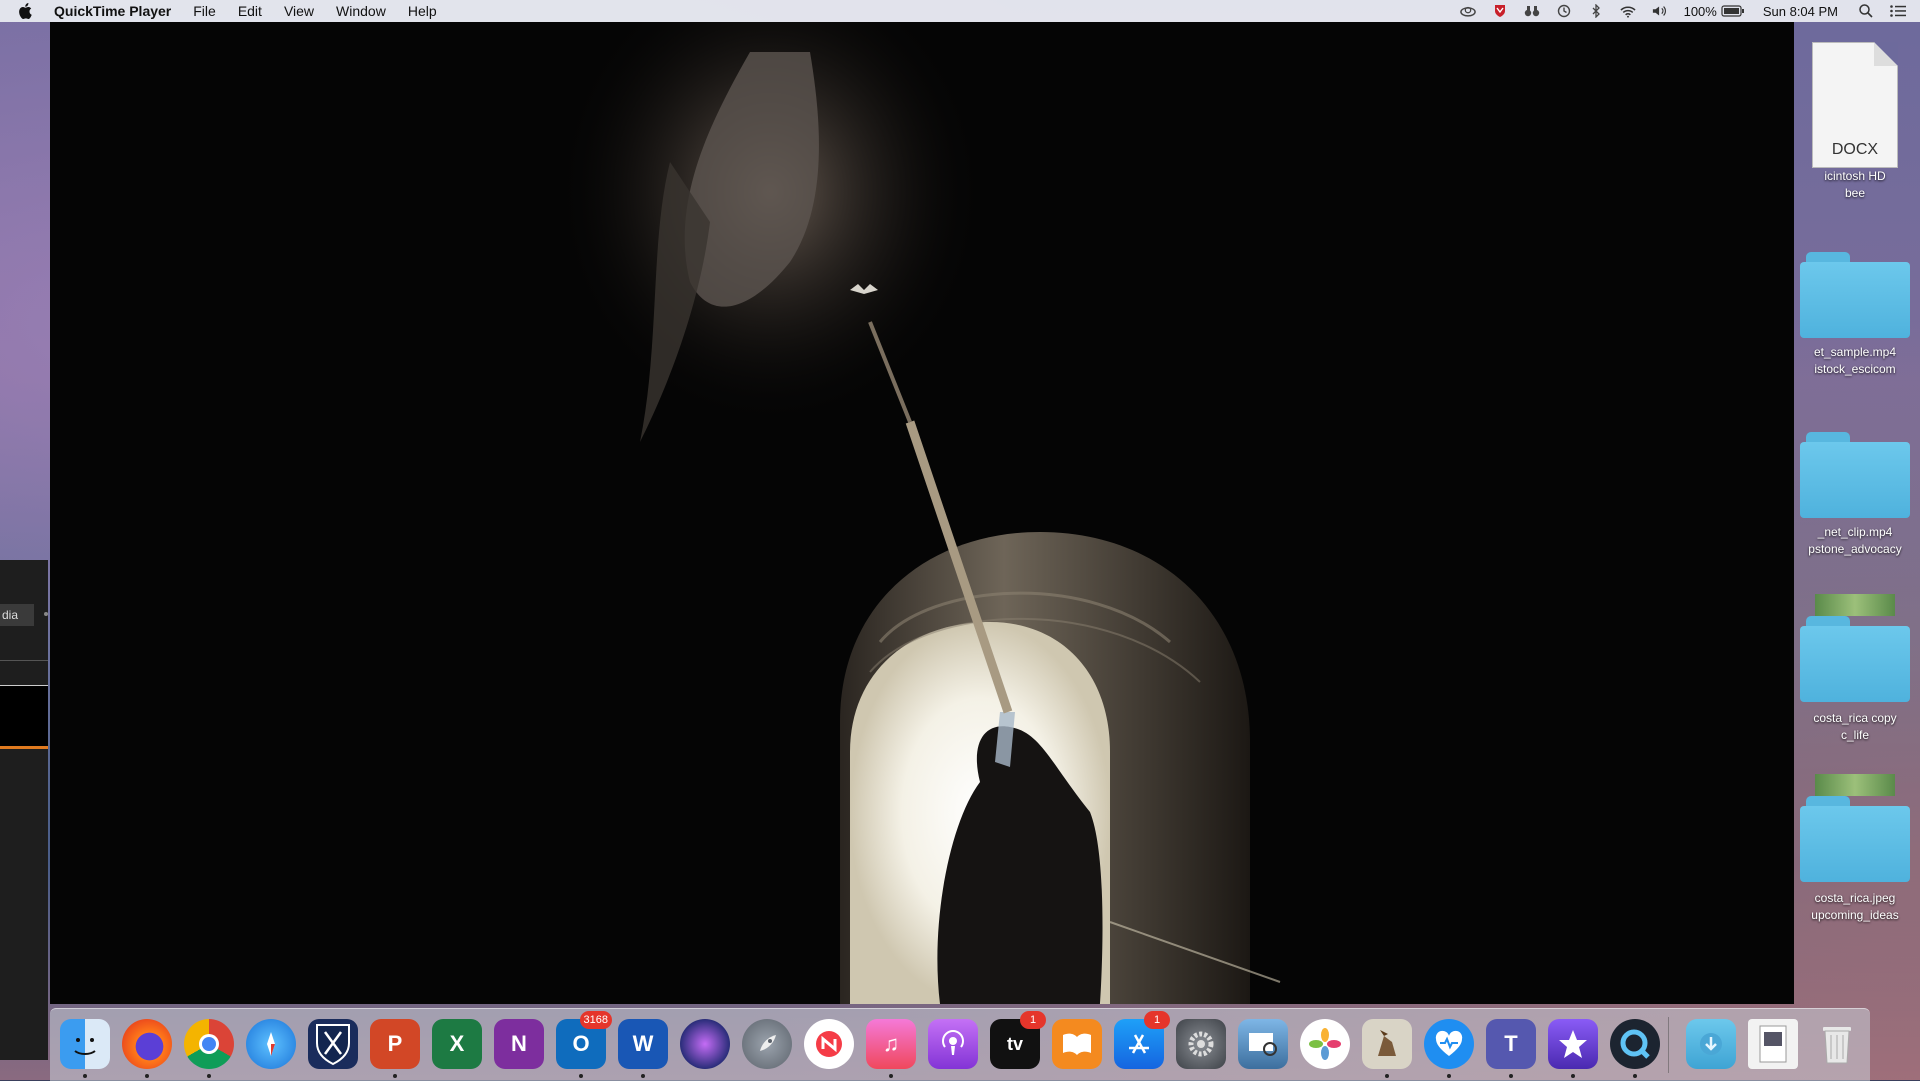 The width and height of the screenshot is (1920, 1081). I want to click on background-app-window: dia, so click(24, 810).